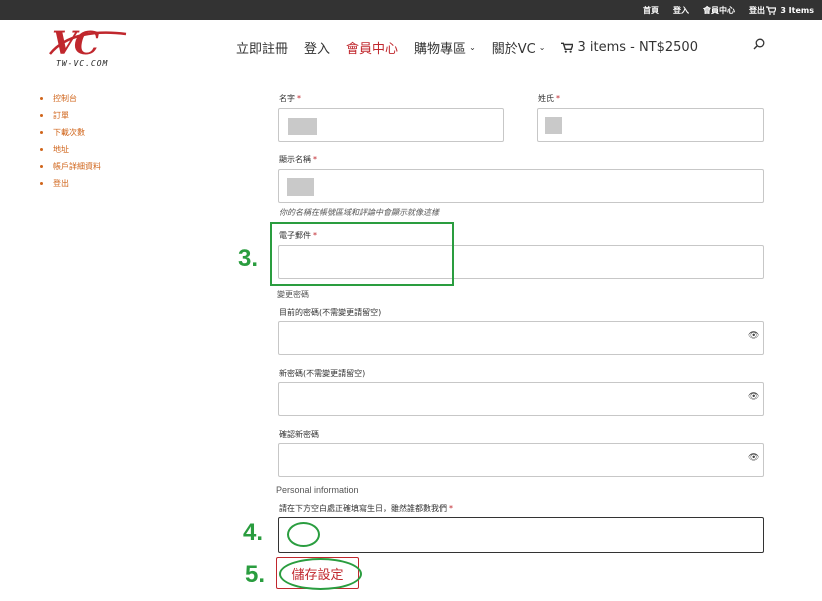 The image size is (822, 601). Describe the element at coordinates (363, 508) in the screenshot. I see `birthday-label-text: 請在下方空白處正確填寫生日，雖然誰都數我們` at that location.